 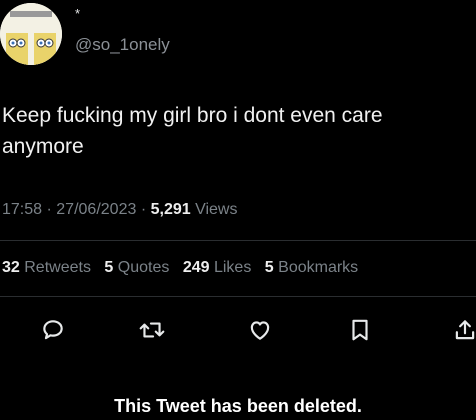 I want to click on avatar-image, so click(x=31, y=34).